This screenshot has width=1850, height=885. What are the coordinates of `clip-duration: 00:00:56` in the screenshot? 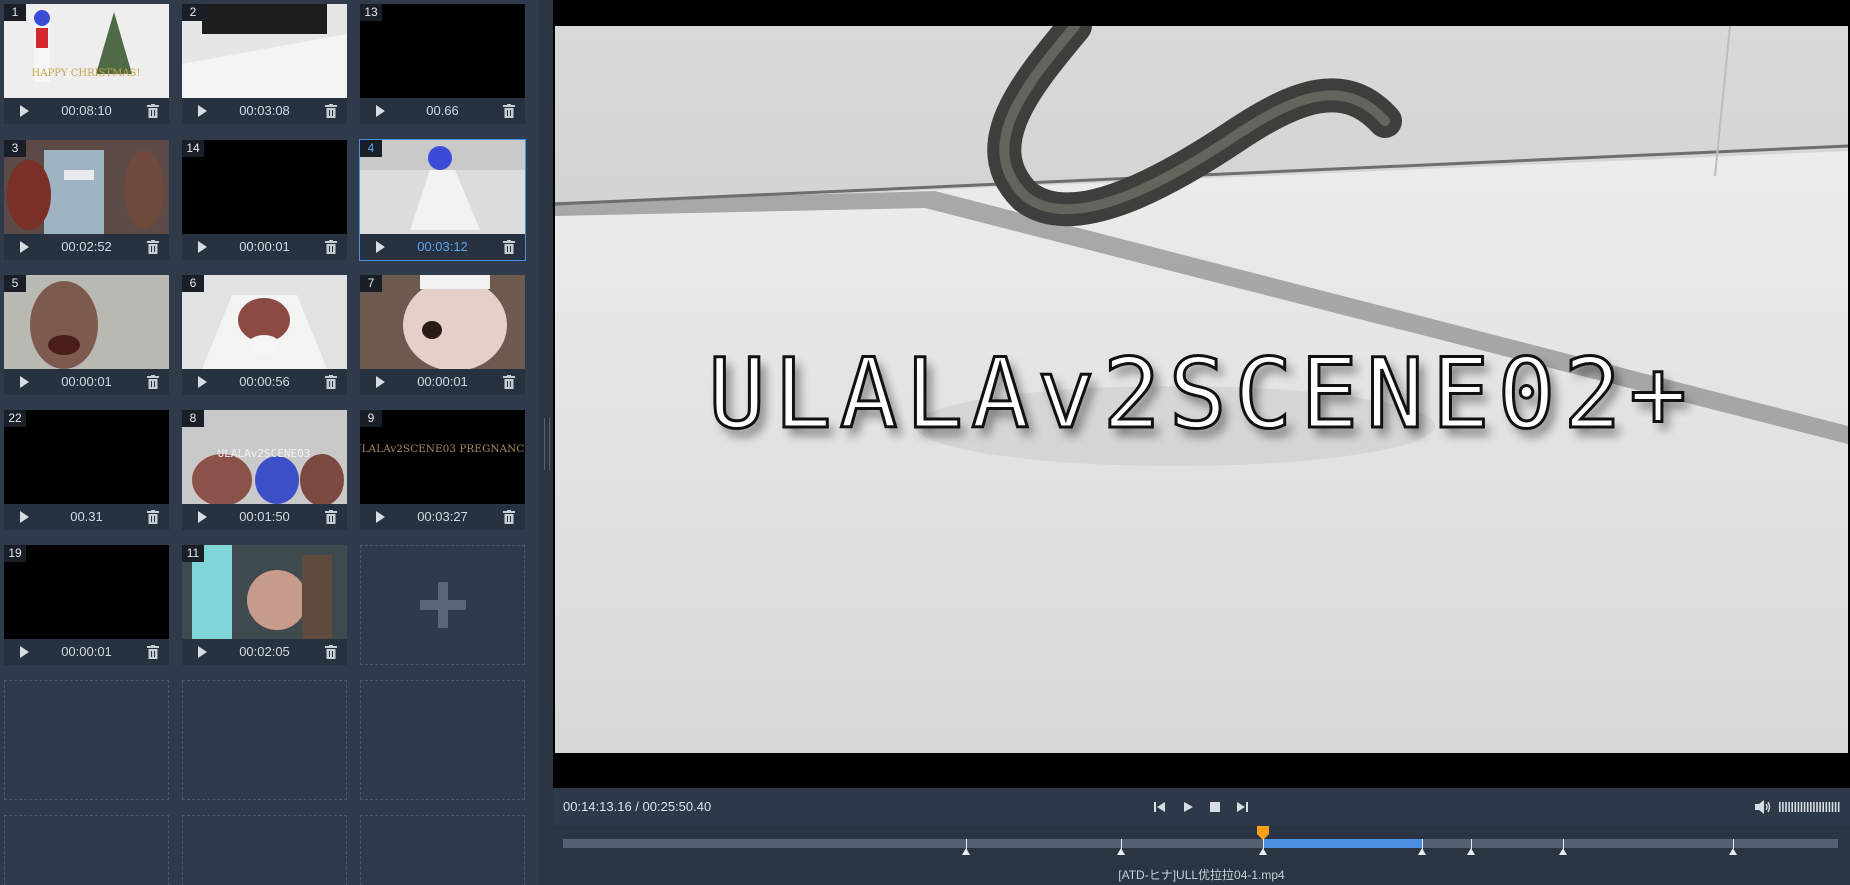 It's located at (264, 381).